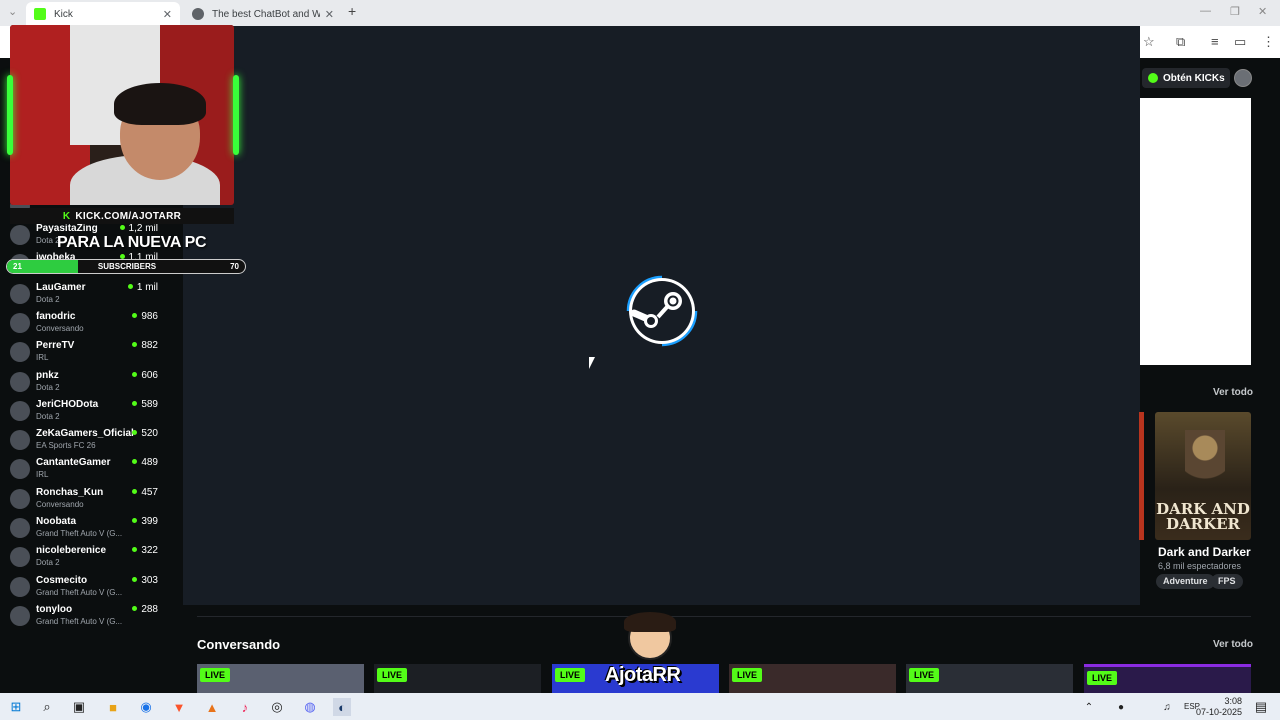  What do you see at coordinates (1215, 41) in the screenshot?
I see `reading-list-icon: ≡` at bounding box center [1215, 41].